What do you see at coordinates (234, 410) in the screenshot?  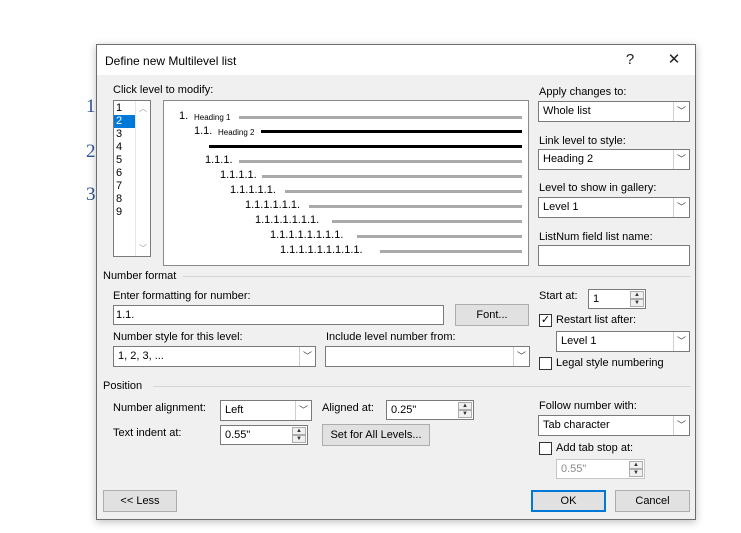 I see `number-alignment-value: Left` at bounding box center [234, 410].